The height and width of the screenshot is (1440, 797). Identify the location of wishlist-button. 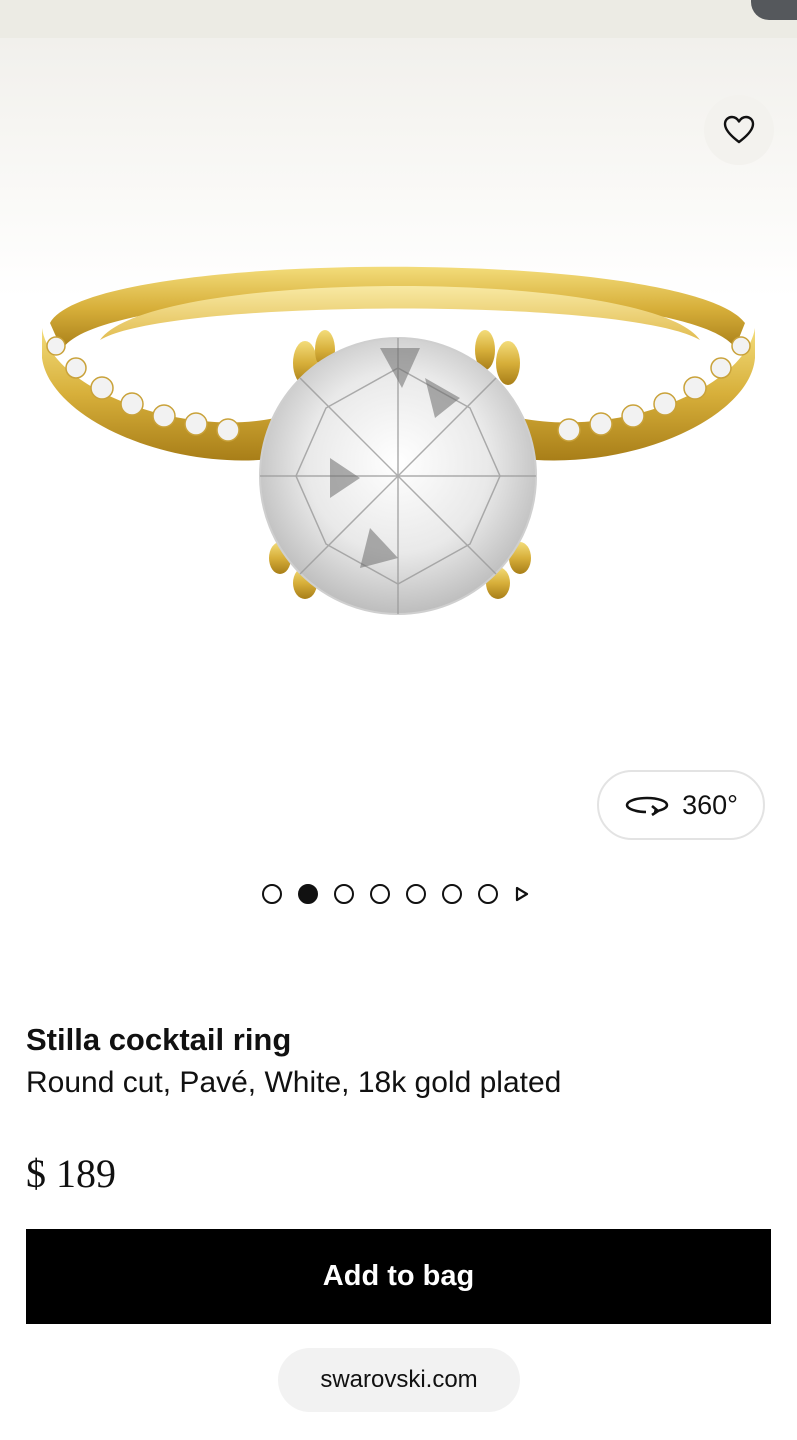
(739, 130).